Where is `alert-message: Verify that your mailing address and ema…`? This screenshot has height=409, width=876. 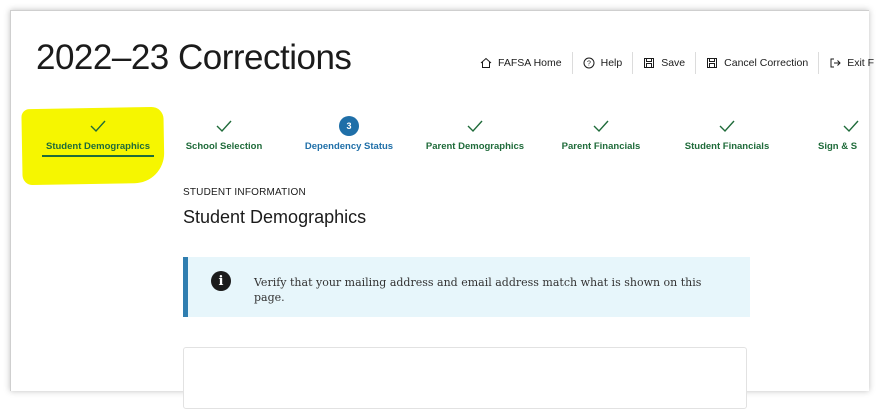 alert-message: Verify that your mailing address and ema… is located at coordinates (478, 290).